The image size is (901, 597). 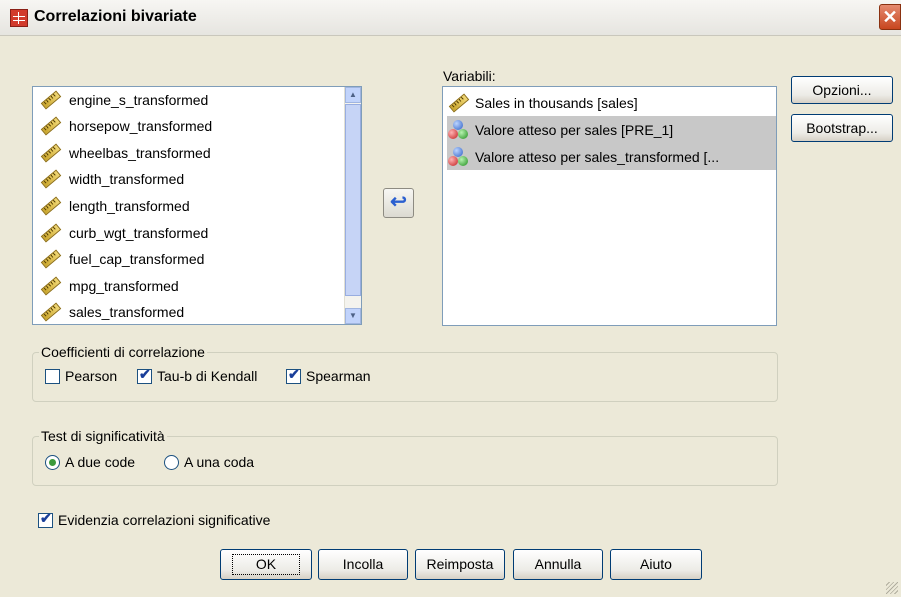 What do you see at coordinates (137, 259) in the screenshot?
I see `source-list-item-label: fuel_cap_transformed` at bounding box center [137, 259].